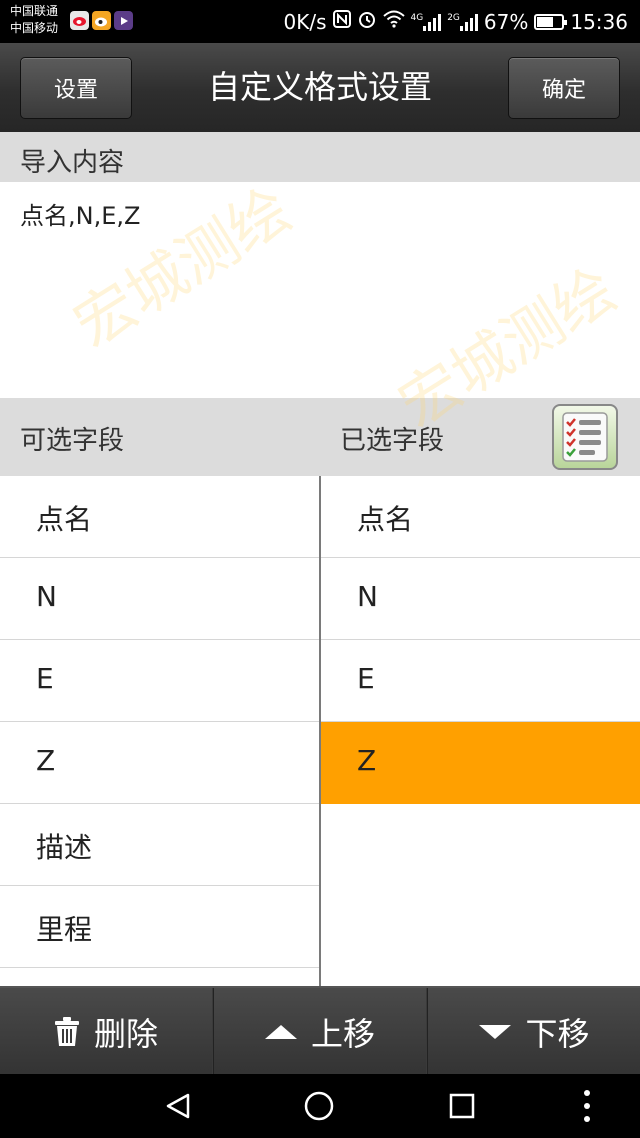 Image resolution: width=640 pixels, height=1138 pixels. Describe the element at coordinates (453, 17) in the screenshot. I see `signal-2-tag: 2G` at that location.